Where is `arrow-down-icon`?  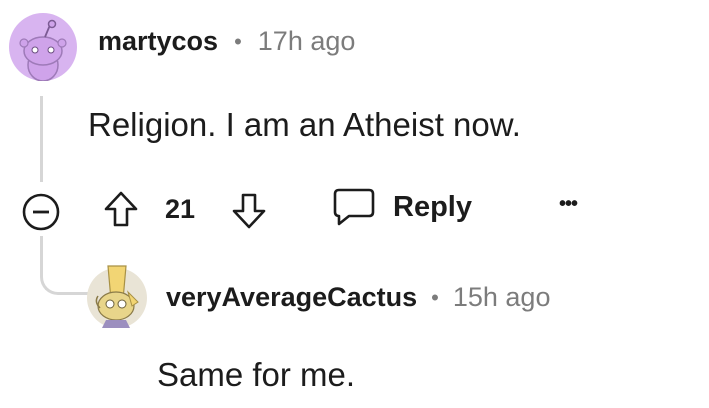 arrow-down-icon is located at coordinates (249, 211).